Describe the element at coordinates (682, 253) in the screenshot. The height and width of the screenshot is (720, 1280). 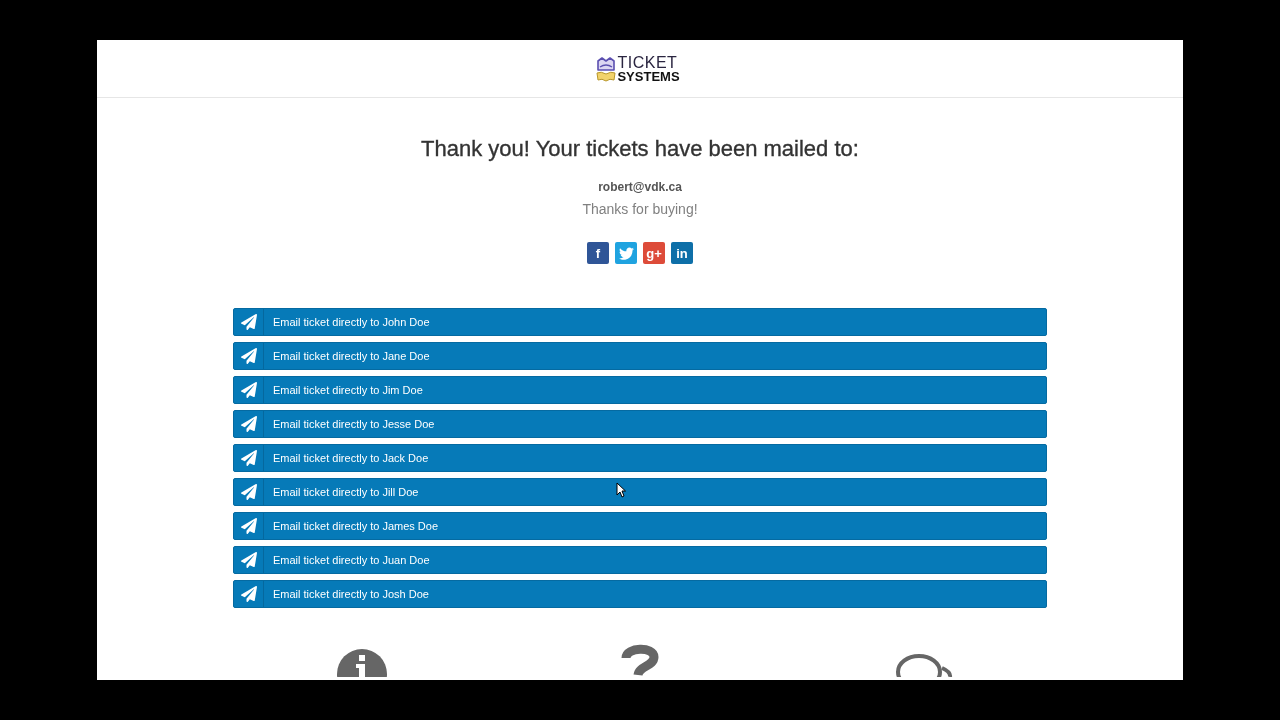
I see `share-button: in` at that location.